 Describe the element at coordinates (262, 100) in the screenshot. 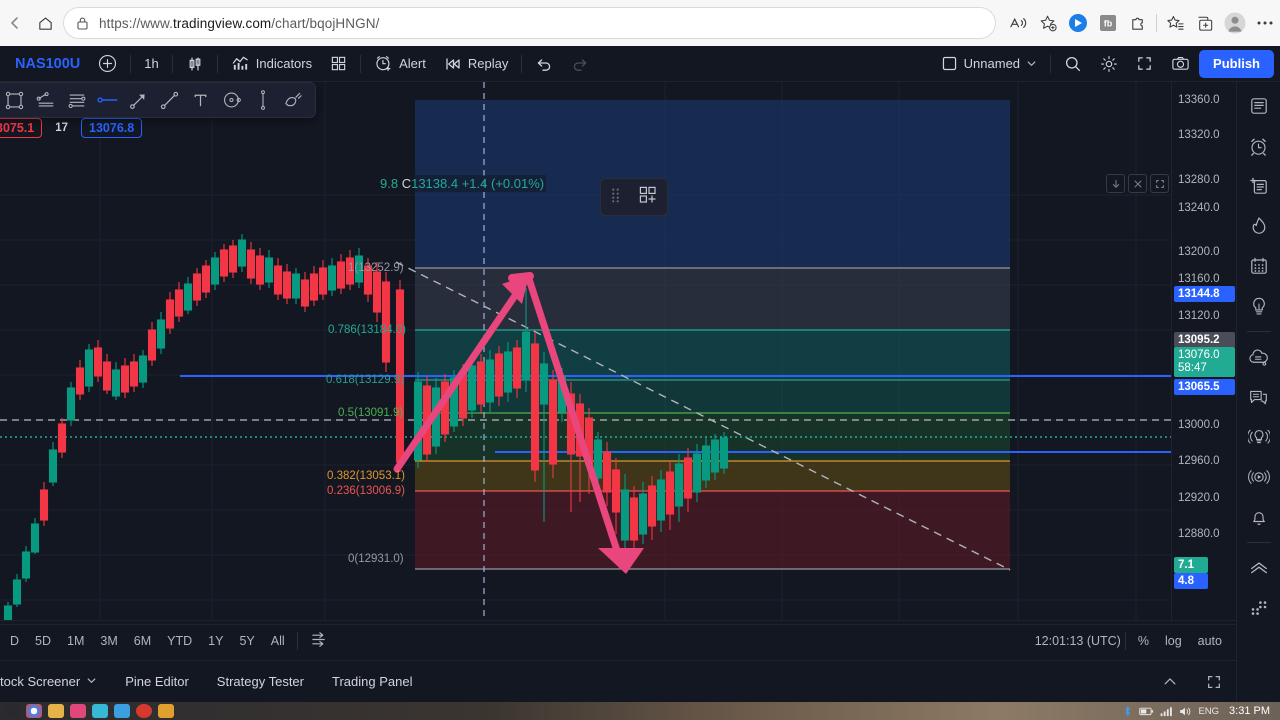

I see `measure-icon` at that location.